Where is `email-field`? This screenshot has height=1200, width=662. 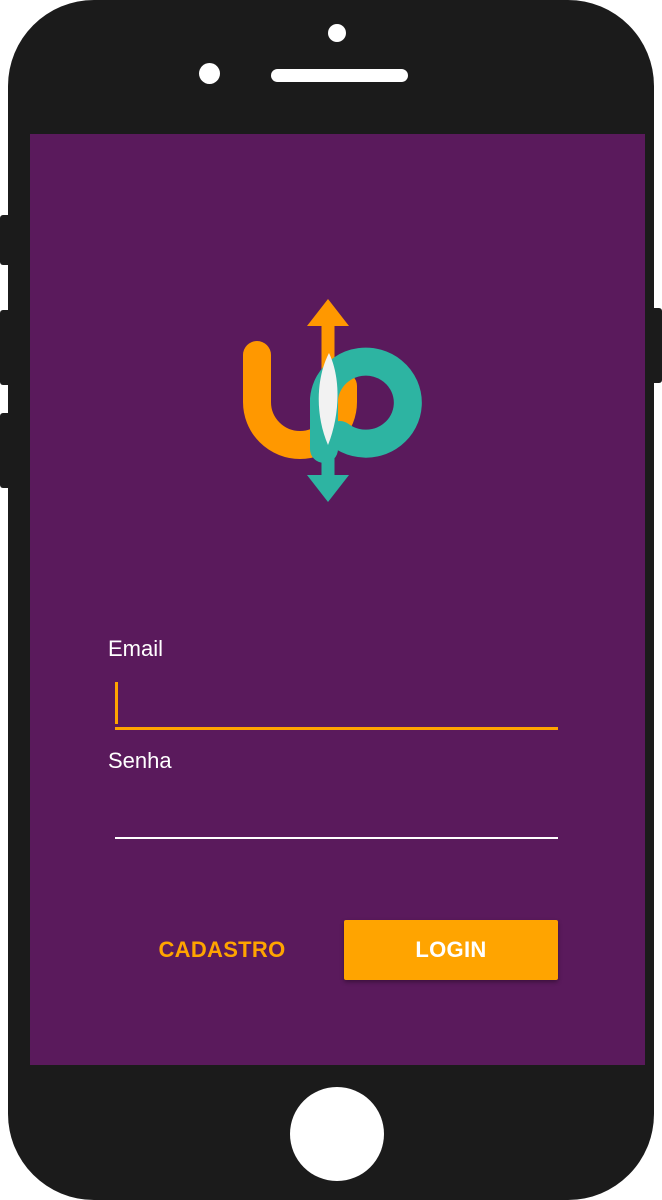 email-field is located at coordinates (336, 704).